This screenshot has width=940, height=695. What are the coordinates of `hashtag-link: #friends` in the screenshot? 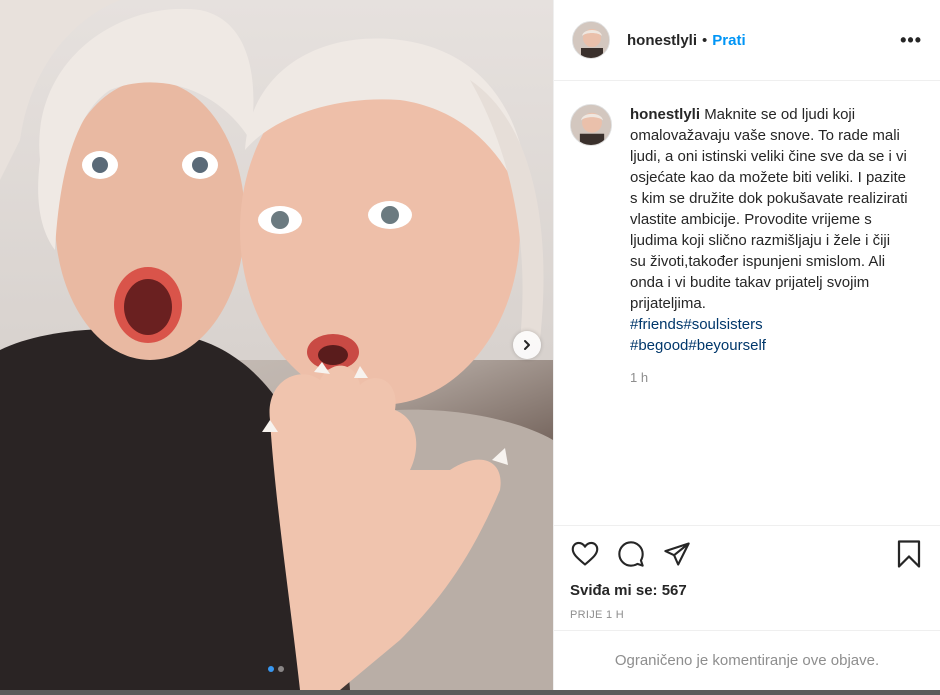 It's located at (656, 324).